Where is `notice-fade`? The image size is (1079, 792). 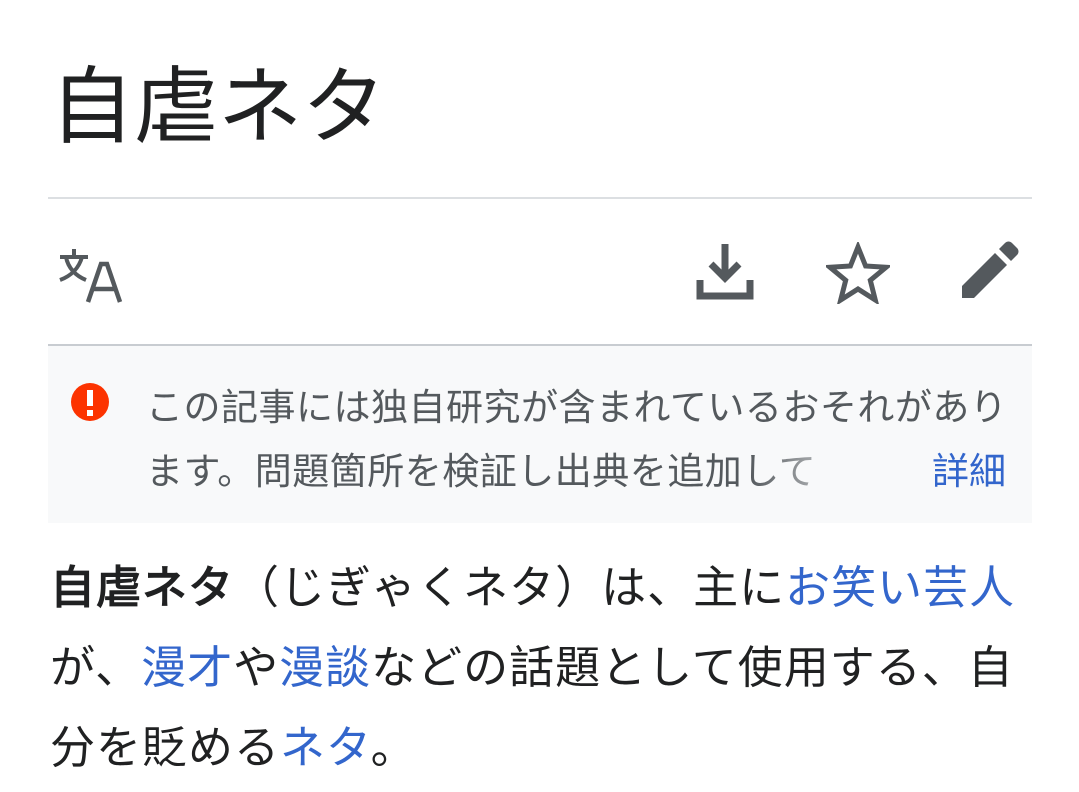
notice-fade is located at coordinates (823, 472).